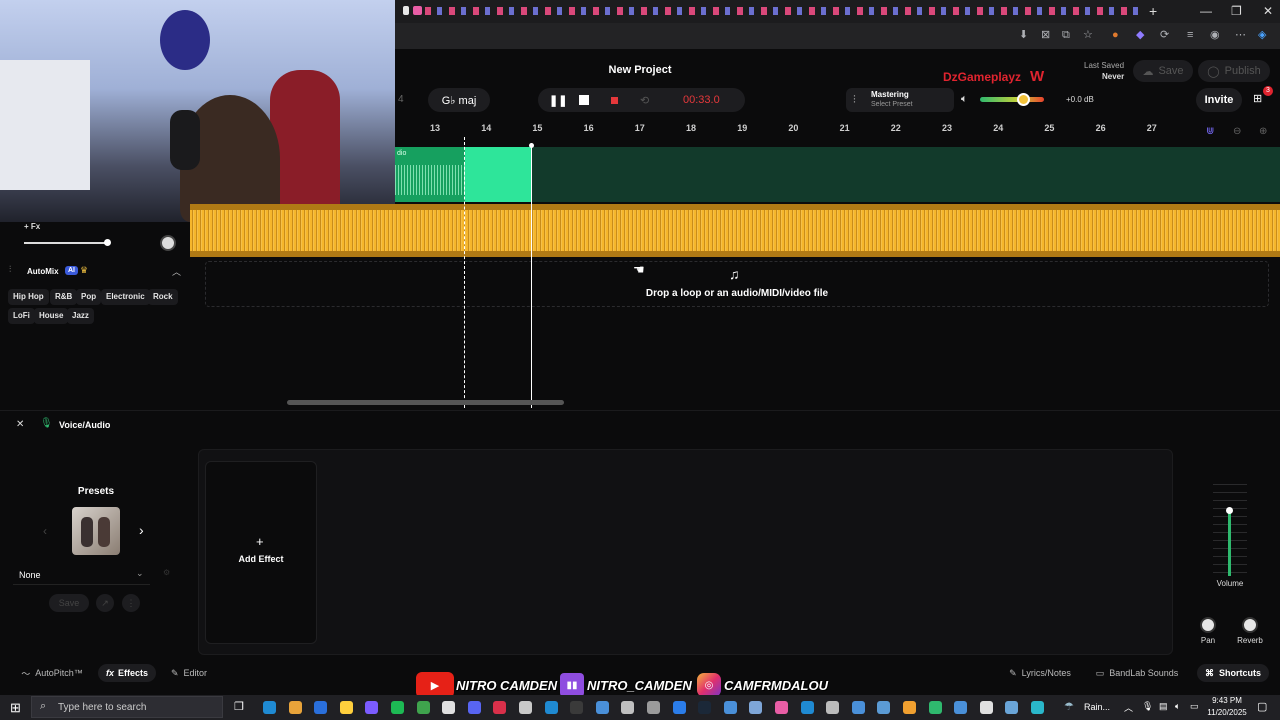  What do you see at coordinates (141, 530) in the screenshot?
I see `preset-next-icon: ›` at bounding box center [141, 530].